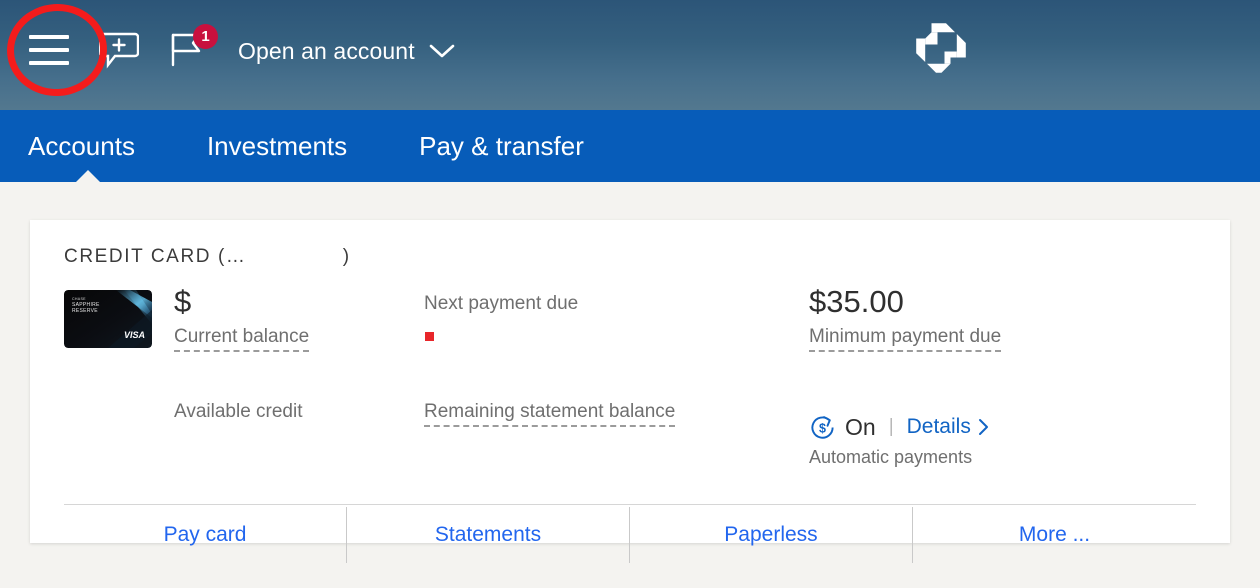 This screenshot has width=1260, height=588. I want to click on action-cell-statements: Statements, so click(488, 534).